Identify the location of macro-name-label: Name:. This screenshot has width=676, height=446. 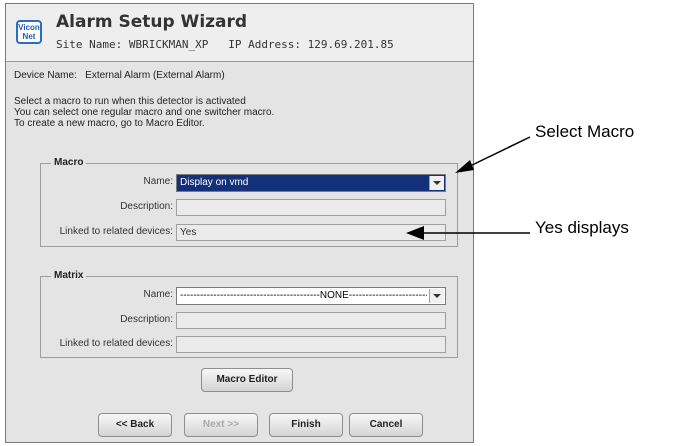
(158, 181).